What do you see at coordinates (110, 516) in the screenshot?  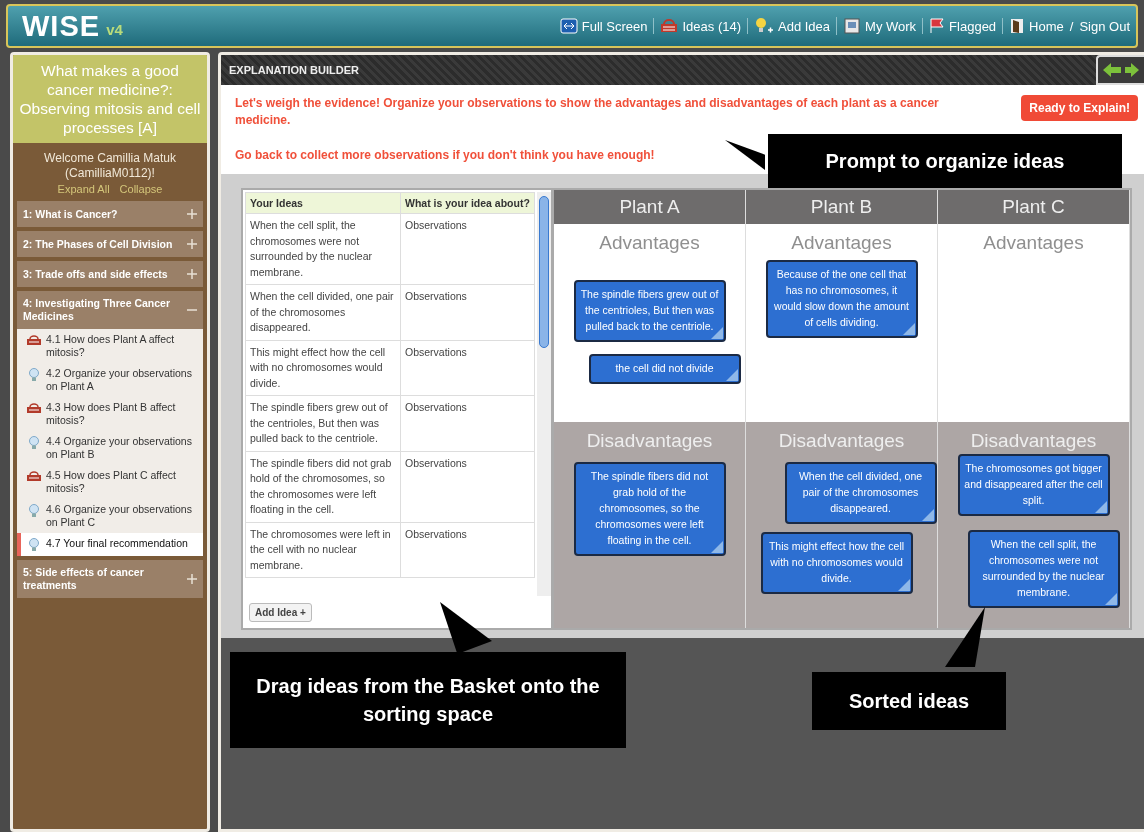 I see `step-item: 4.6 Organize your observations on Plant C` at bounding box center [110, 516].